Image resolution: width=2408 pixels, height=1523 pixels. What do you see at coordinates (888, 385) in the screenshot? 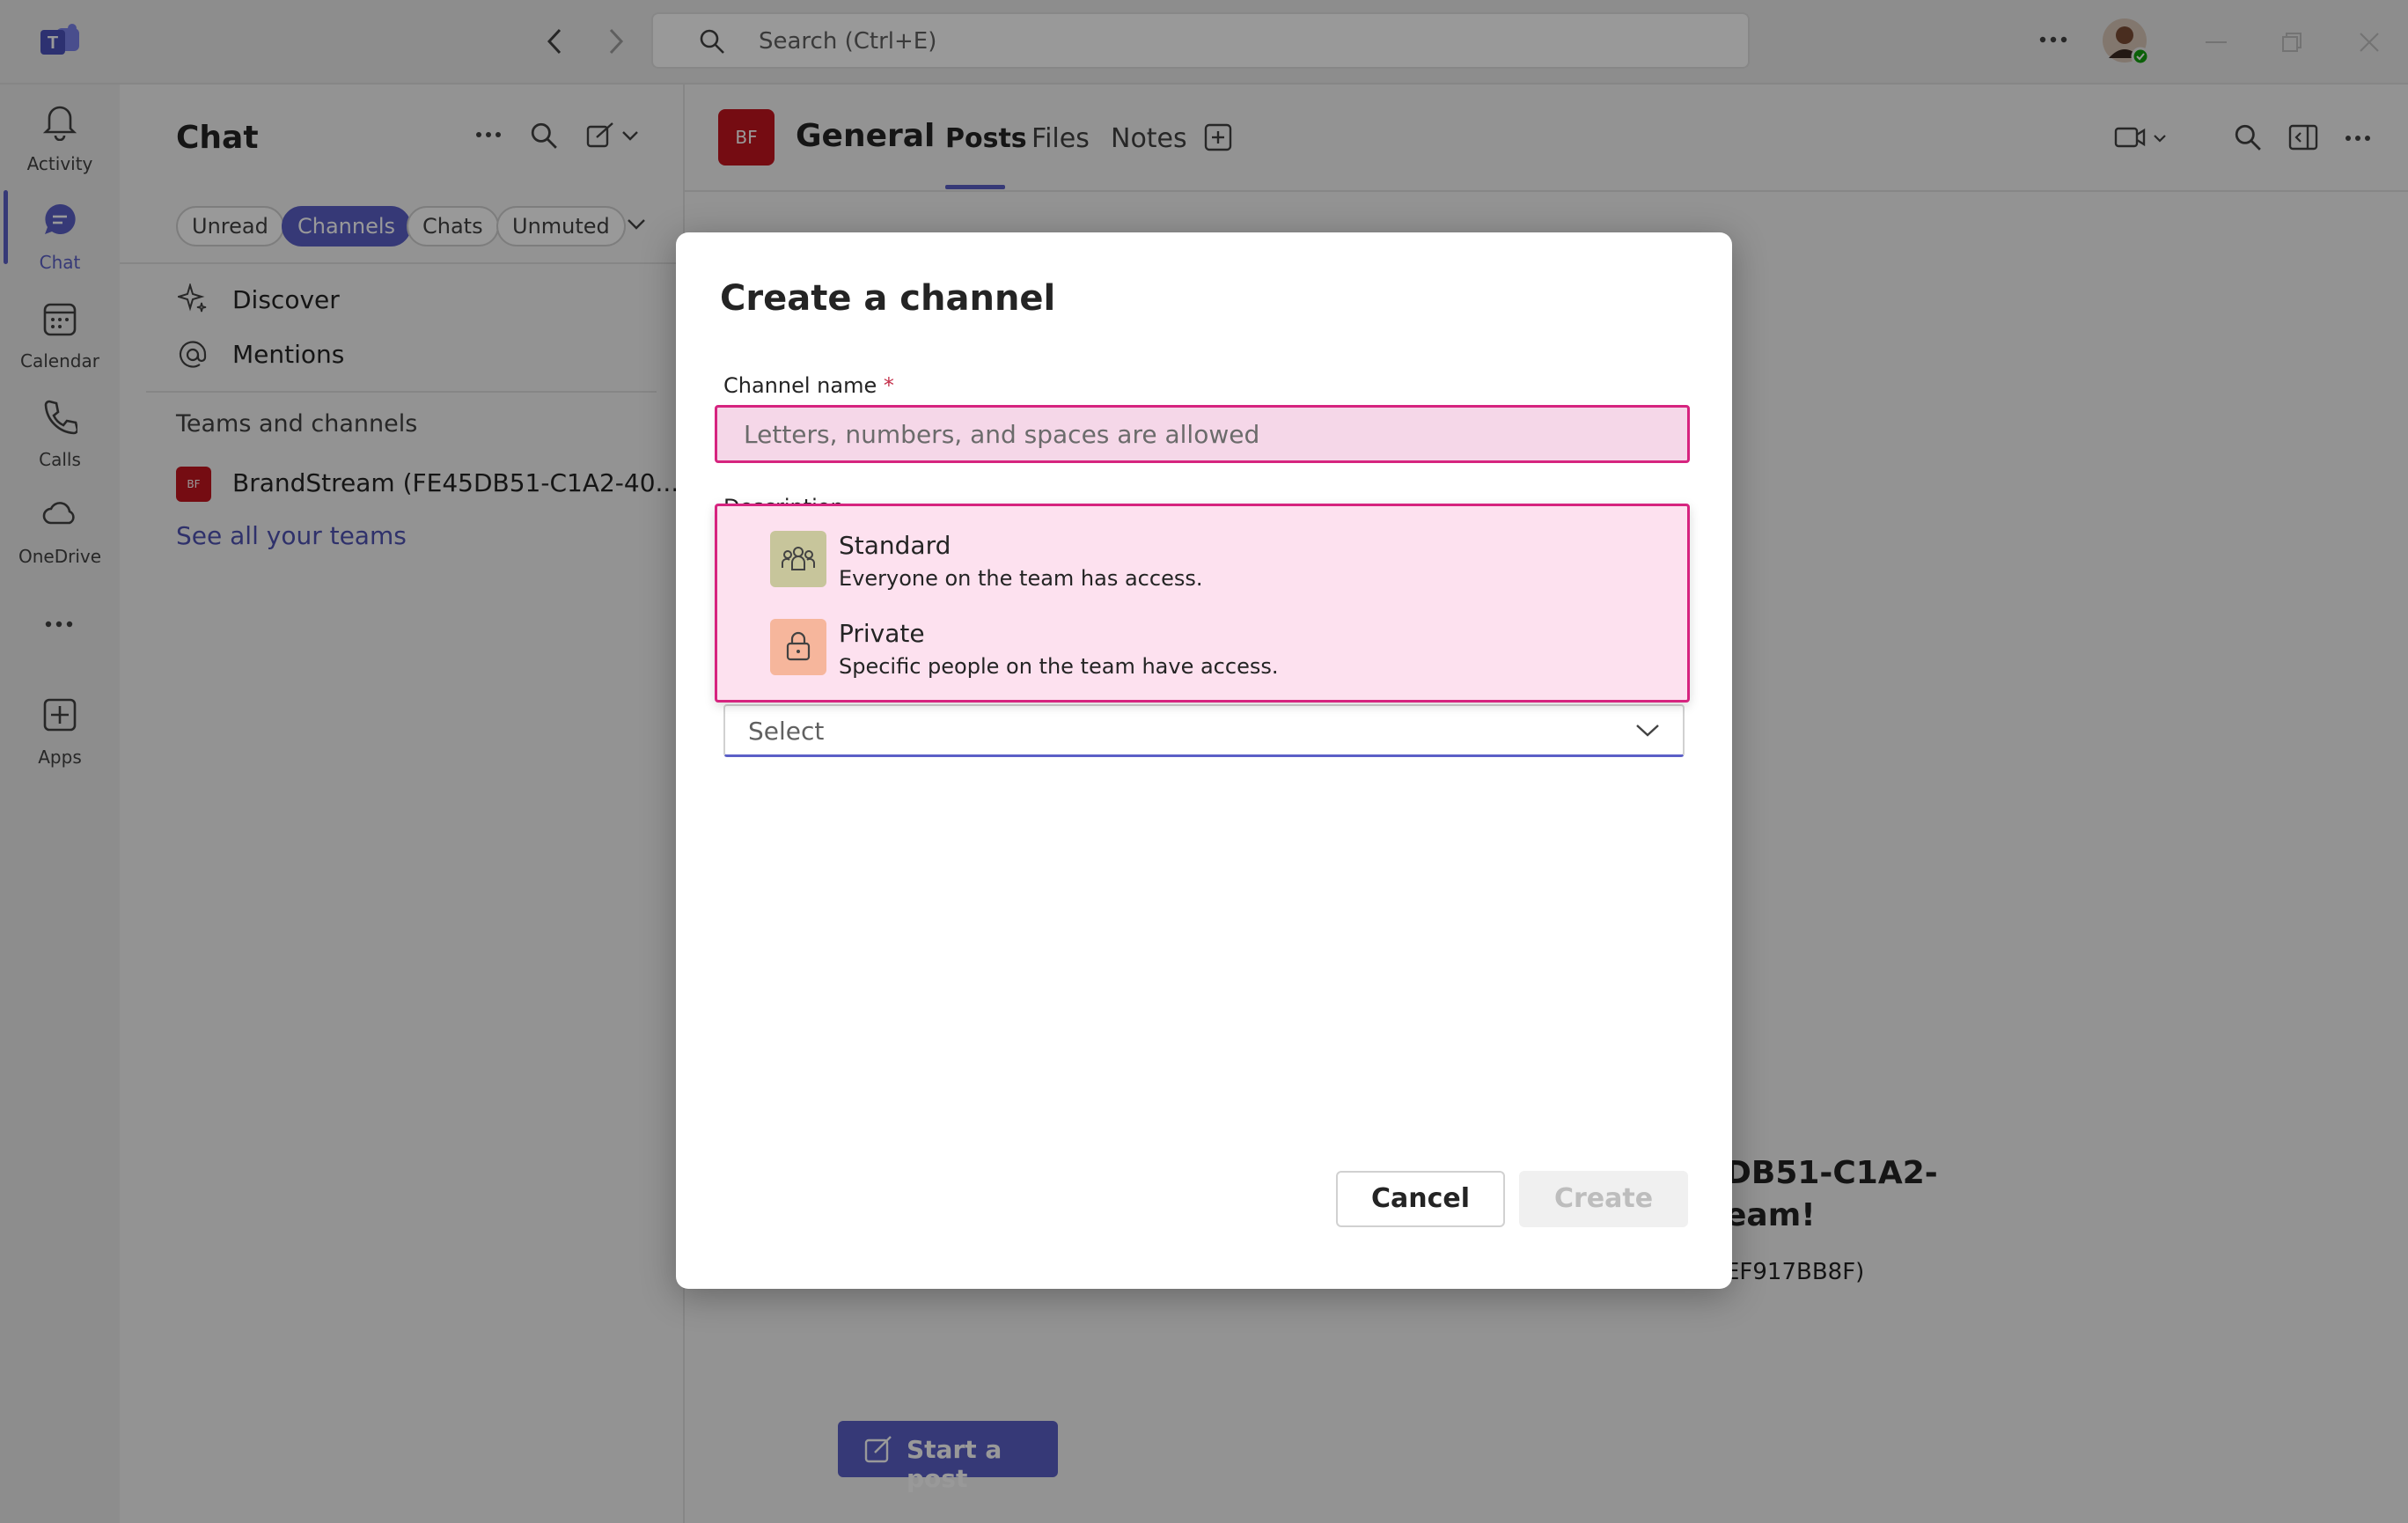
I see `required-marker: *` at bounding box center [888, 385].